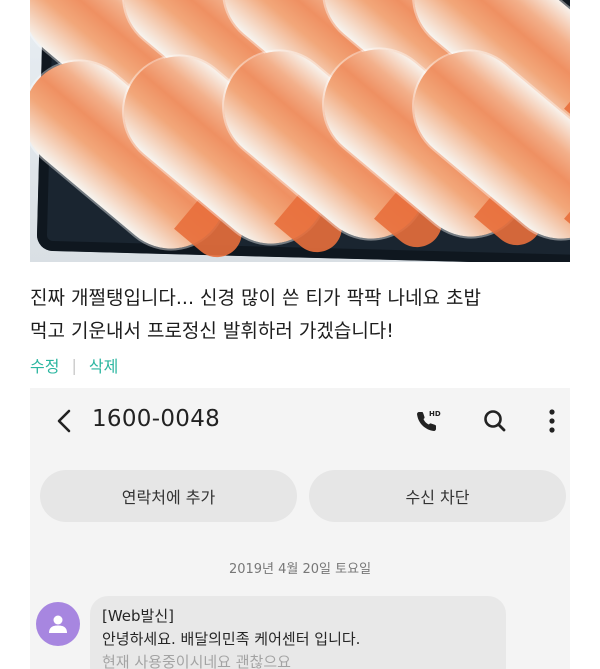 This screenshot has height=669, width=600. Describe the element at coordinates (212, 331) in the screenshot. I see `post-line-2: 먹고 기운내서 프로정신 발휘하러 가겠습니다!` at that location.